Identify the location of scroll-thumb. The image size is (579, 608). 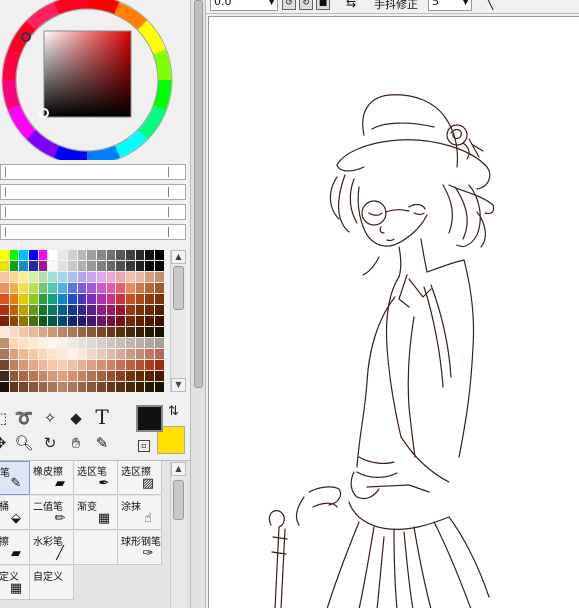
(198, 194).